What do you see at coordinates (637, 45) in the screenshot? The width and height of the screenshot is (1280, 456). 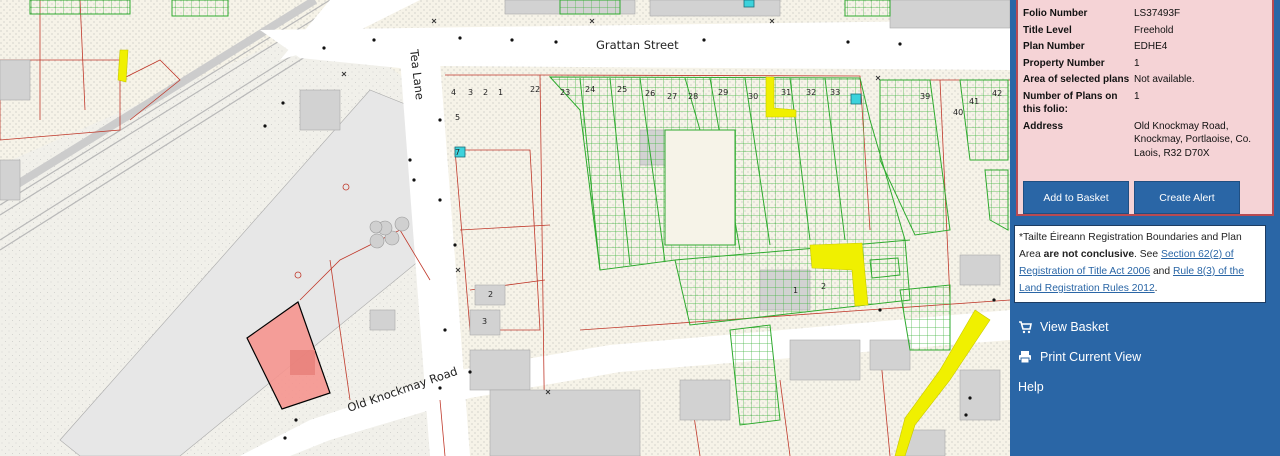 I see `street-label-grattan: Grattan Street` at bounding box center [637, 45].